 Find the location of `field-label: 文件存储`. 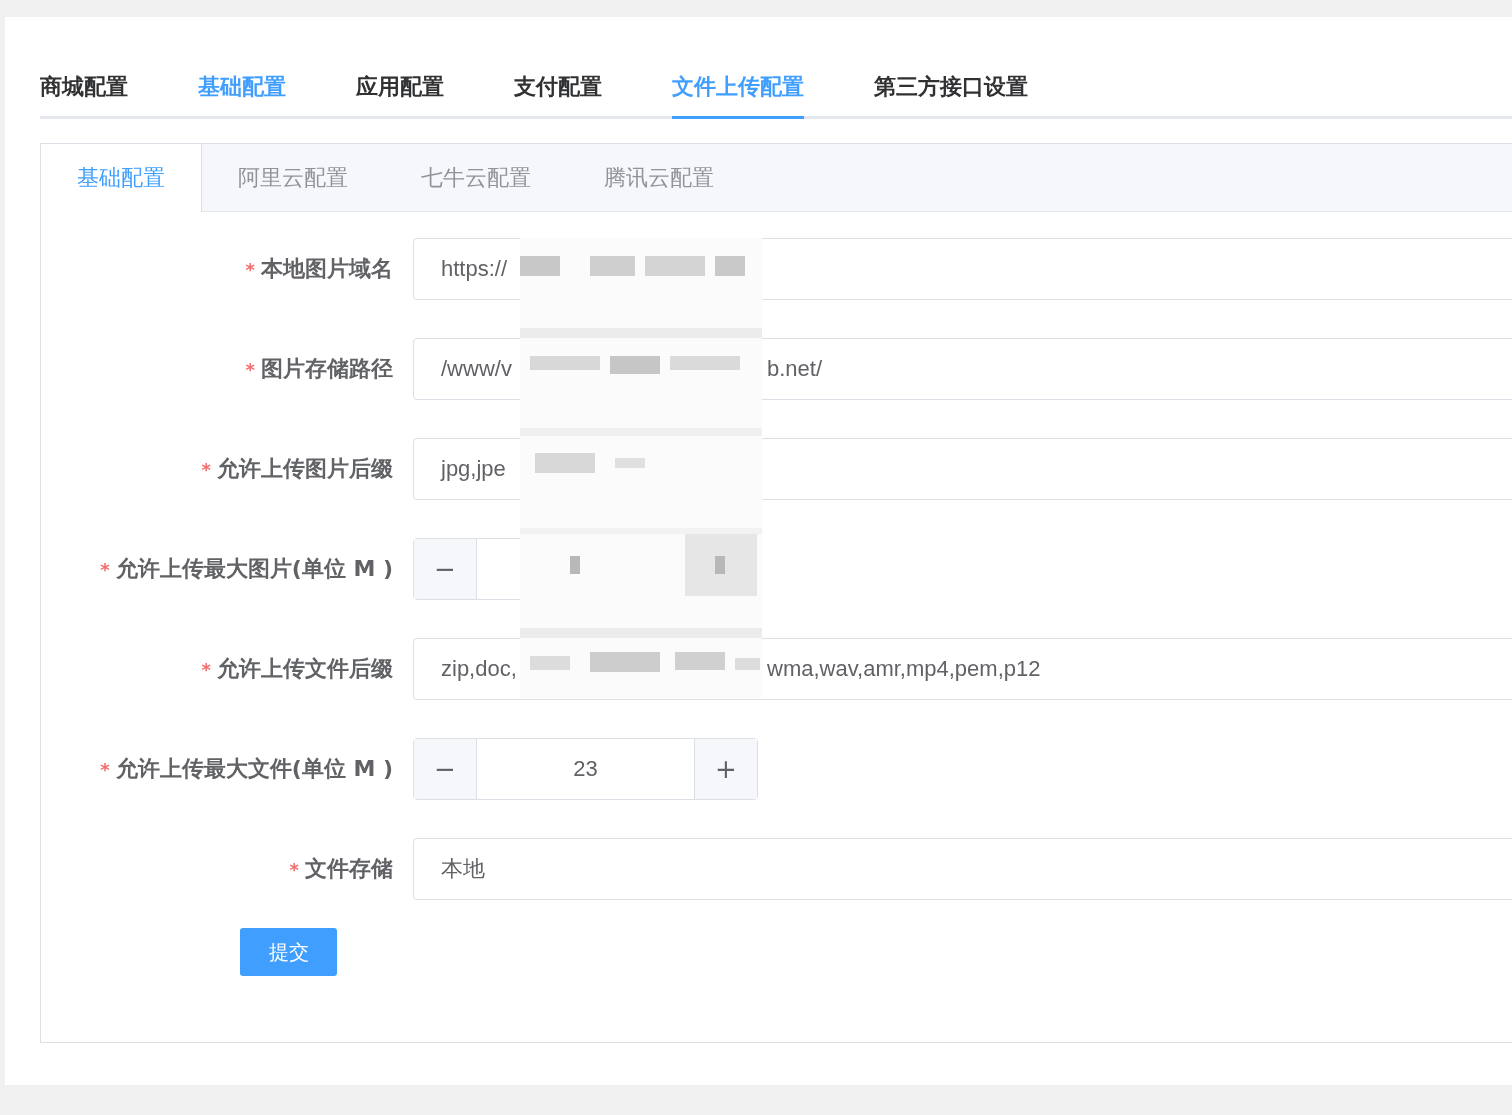

field-label: 文件存储 is located at coordinates (349, 869).